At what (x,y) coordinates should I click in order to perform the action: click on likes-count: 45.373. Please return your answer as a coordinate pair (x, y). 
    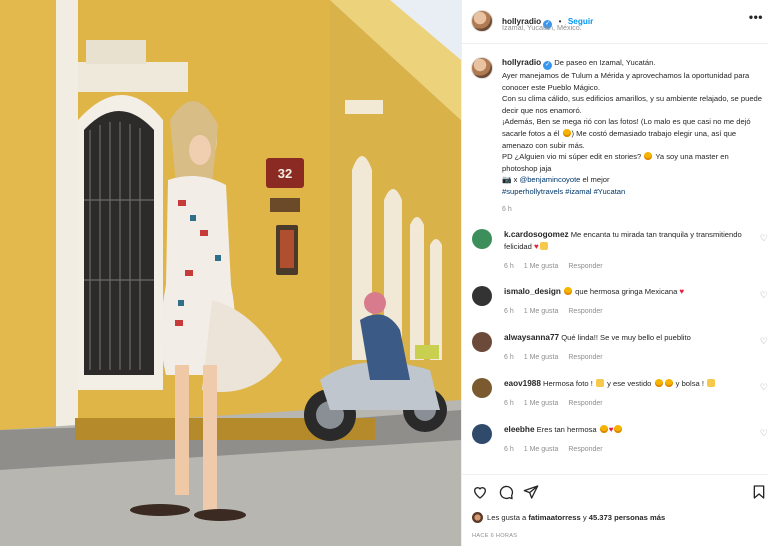
    Looking at the image, I should click on (600, 517).